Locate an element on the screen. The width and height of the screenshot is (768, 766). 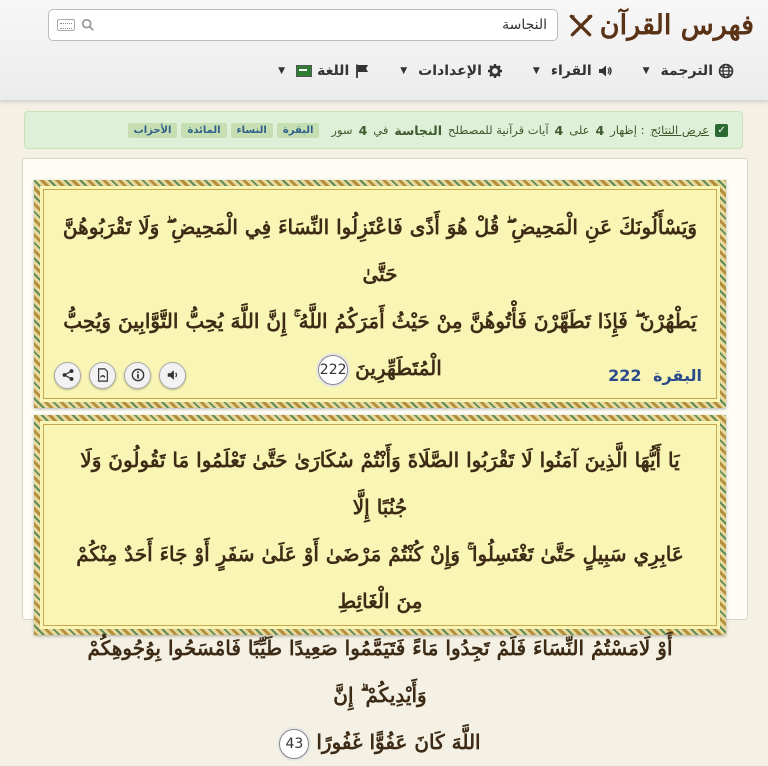
keyboard-icon is located at coordinates (66, 25).